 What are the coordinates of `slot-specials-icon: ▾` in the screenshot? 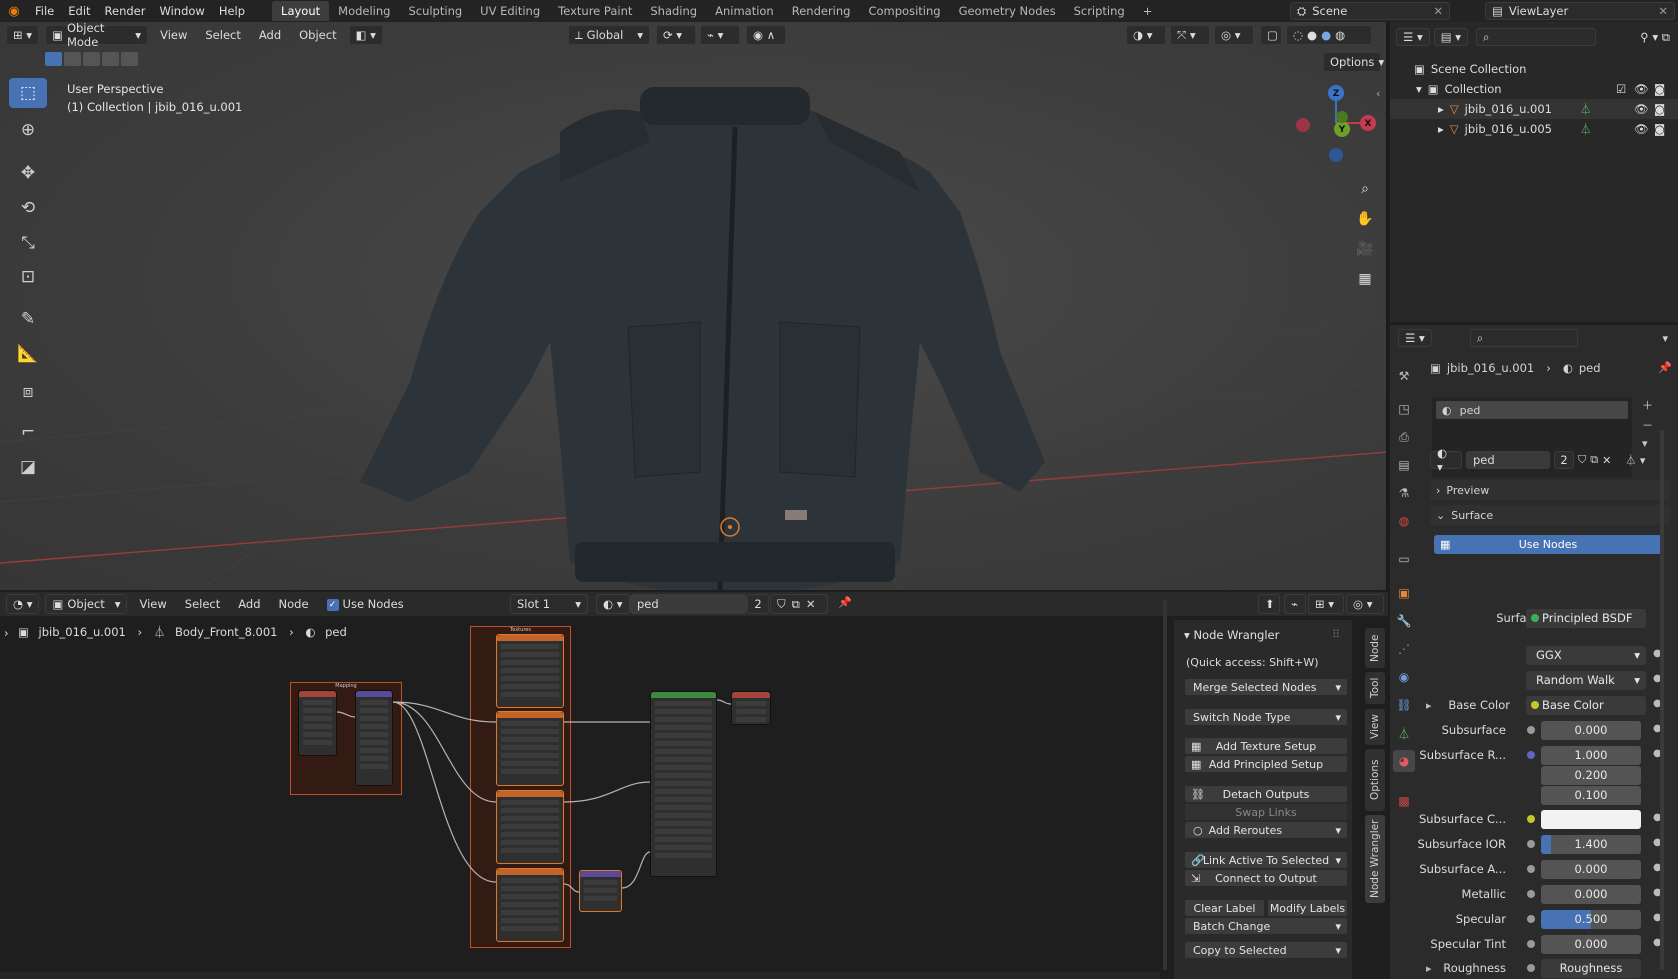 It's located at (1647, 443).